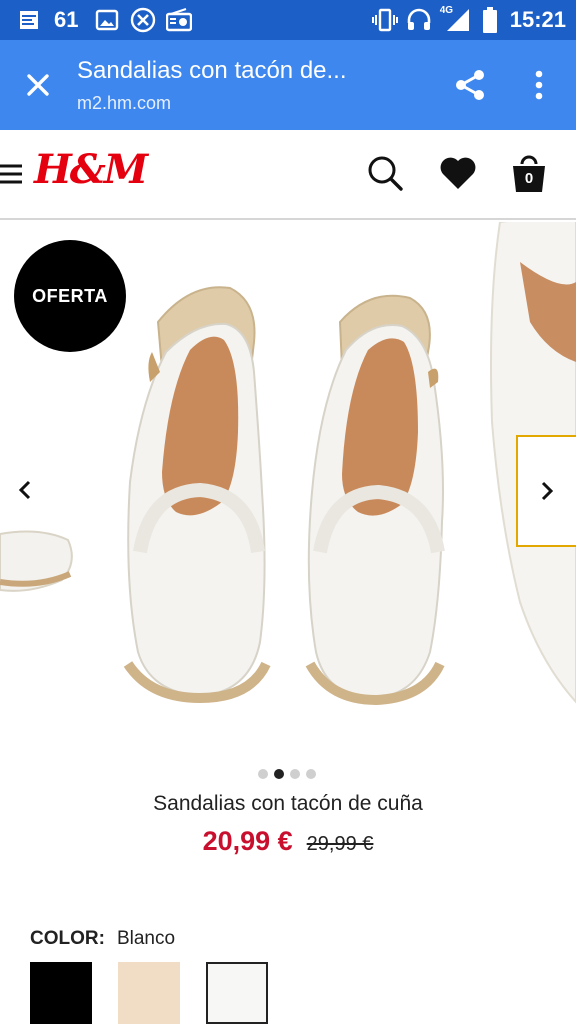 This screenshot has height=1024, width=576. Describe the element at coordinates (124, 103) in the screenshot. I see `page-url: m2.hm.com` at that location.